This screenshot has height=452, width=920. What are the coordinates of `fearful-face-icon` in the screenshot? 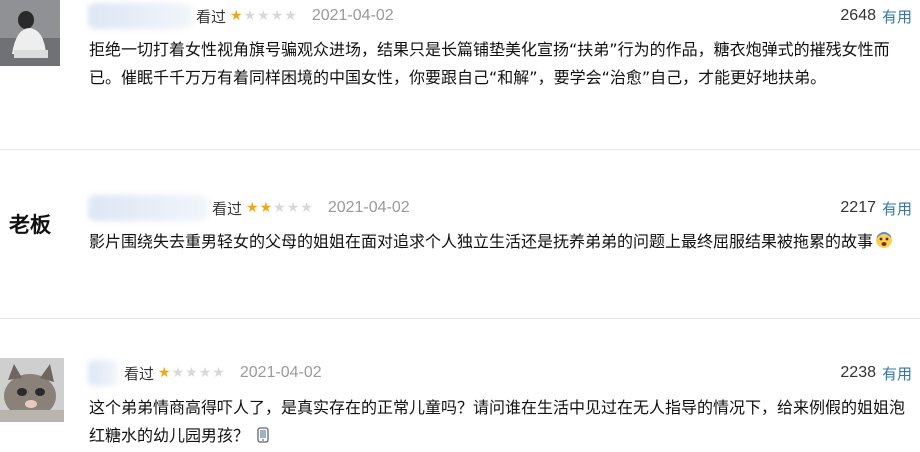 It's located at (884, 244).